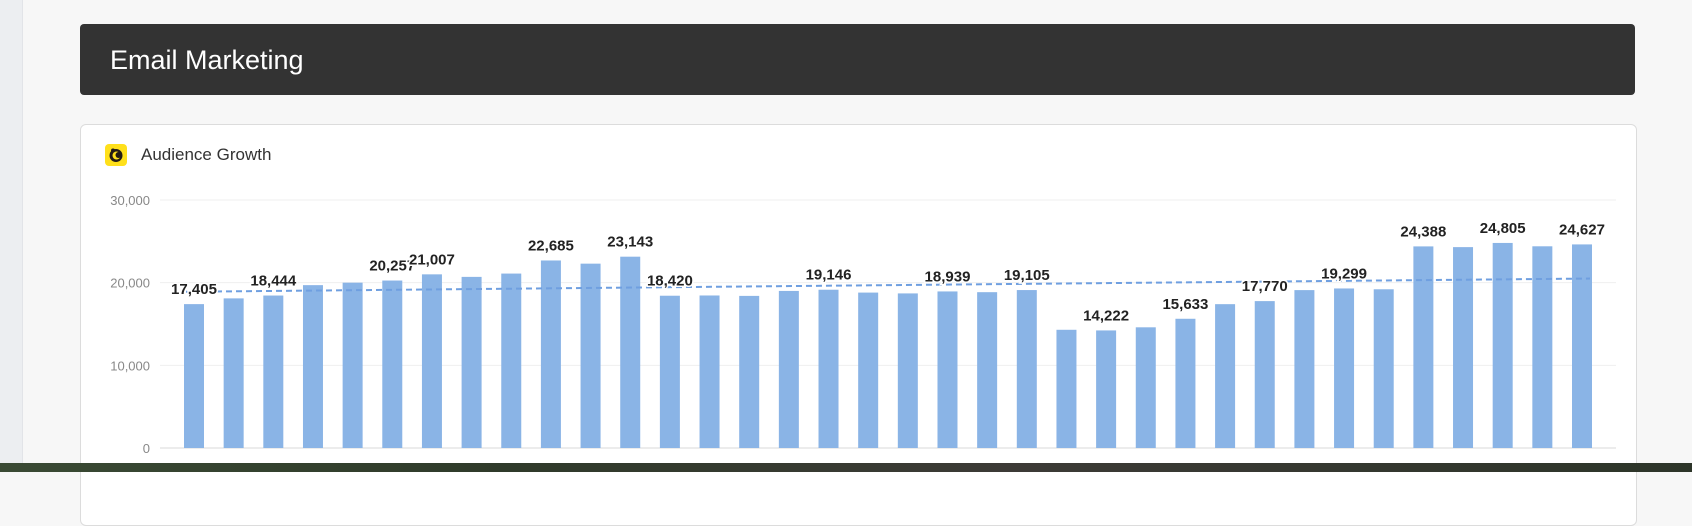  What do you see at coordinates (207, 60) in the screenshot?
I see `section-title: Email Marketing` at bounding box center [207, 60].